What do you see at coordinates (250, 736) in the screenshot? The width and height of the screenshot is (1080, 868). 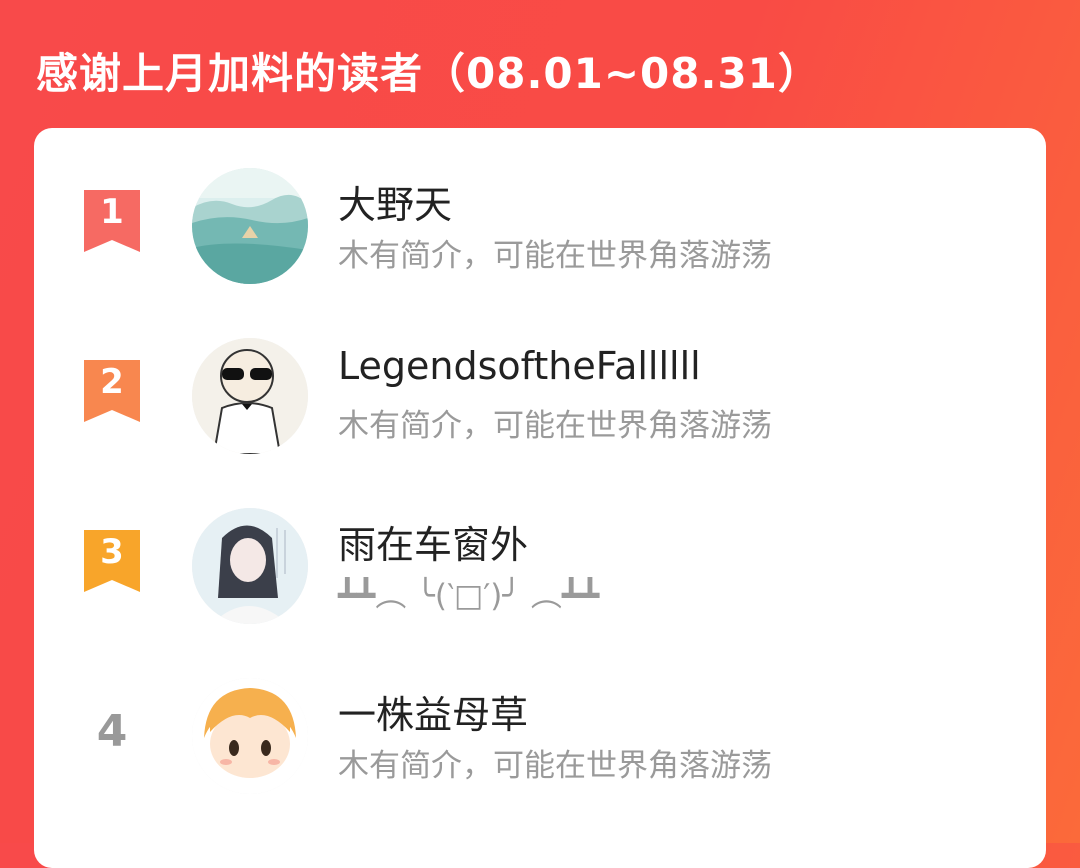 I see `orange-hair-chibi-avatar` at bounding box center [250, 736].